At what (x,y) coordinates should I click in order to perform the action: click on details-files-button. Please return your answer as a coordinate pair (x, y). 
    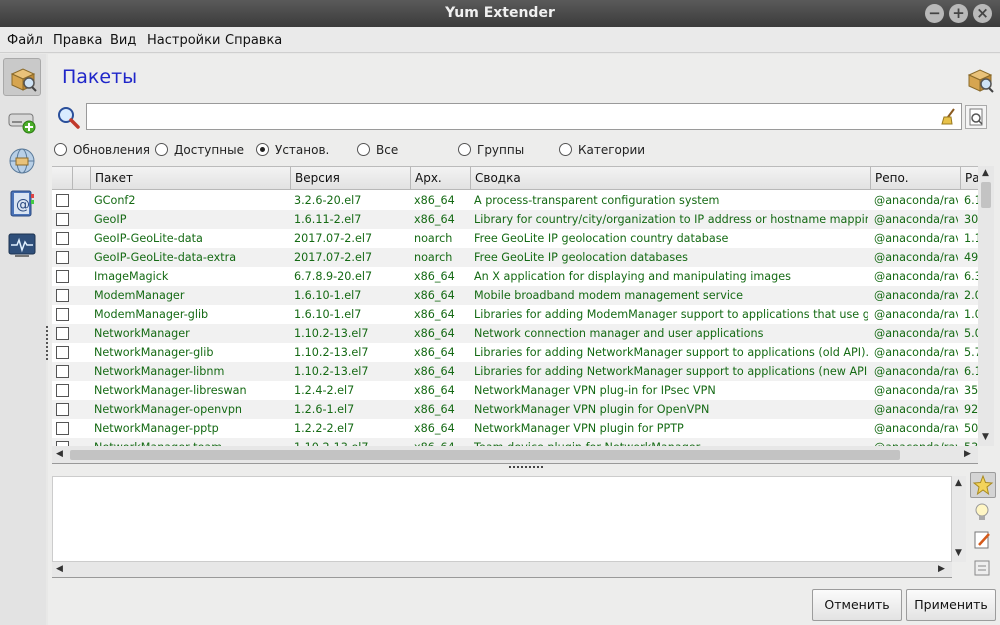
    Looking at the image, I should click on (983, 569).